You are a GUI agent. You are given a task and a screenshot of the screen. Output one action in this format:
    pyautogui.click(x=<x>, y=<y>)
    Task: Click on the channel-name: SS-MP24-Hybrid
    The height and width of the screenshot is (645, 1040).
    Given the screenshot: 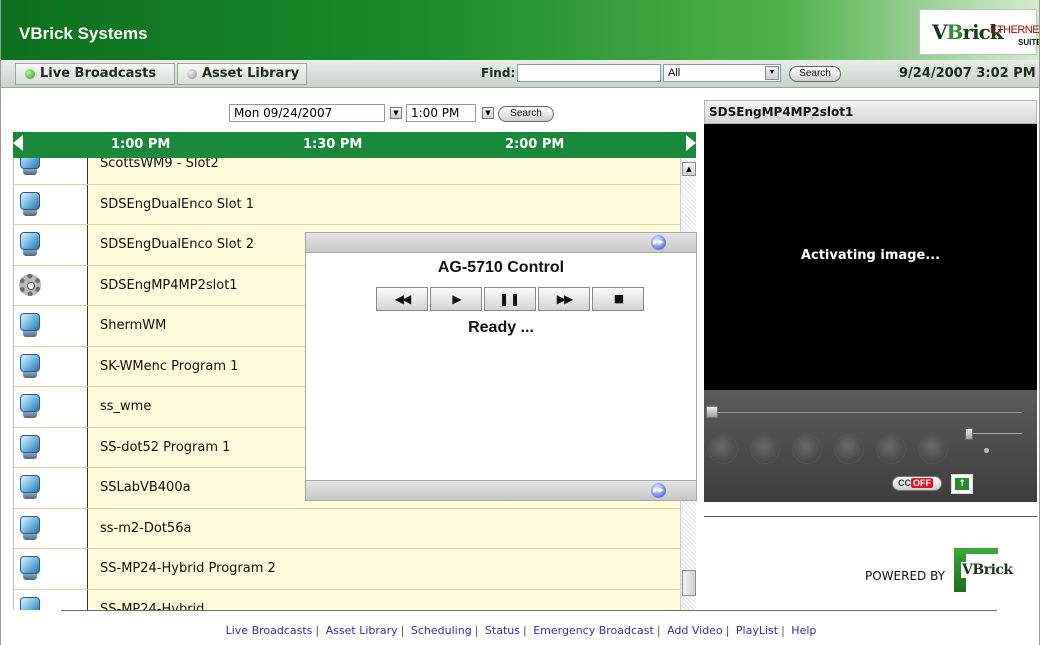 What is the action you would take?
    pyautogui.click(x=152, y=606)
    